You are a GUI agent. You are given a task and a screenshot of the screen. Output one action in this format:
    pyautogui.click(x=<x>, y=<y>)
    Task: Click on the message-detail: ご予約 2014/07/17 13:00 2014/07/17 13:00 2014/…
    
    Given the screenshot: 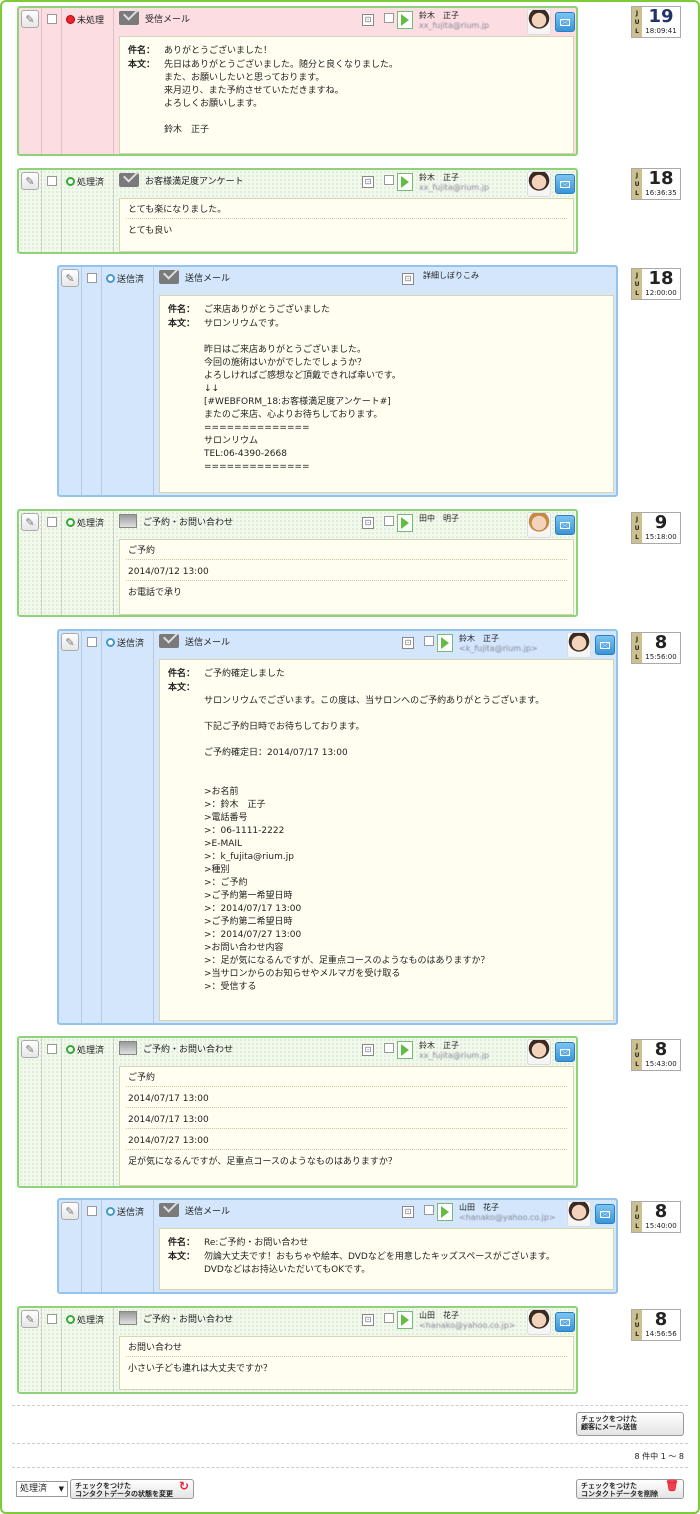 What is the action you would take?
    pyautogui.click(x=346, y=1126)
    